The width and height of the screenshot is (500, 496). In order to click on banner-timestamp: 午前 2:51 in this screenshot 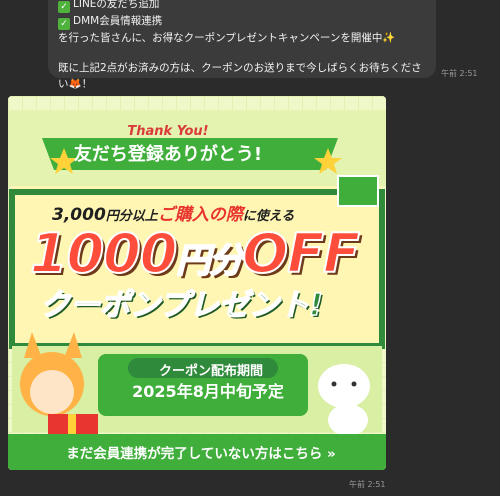, I will do `click(367, 484)`.